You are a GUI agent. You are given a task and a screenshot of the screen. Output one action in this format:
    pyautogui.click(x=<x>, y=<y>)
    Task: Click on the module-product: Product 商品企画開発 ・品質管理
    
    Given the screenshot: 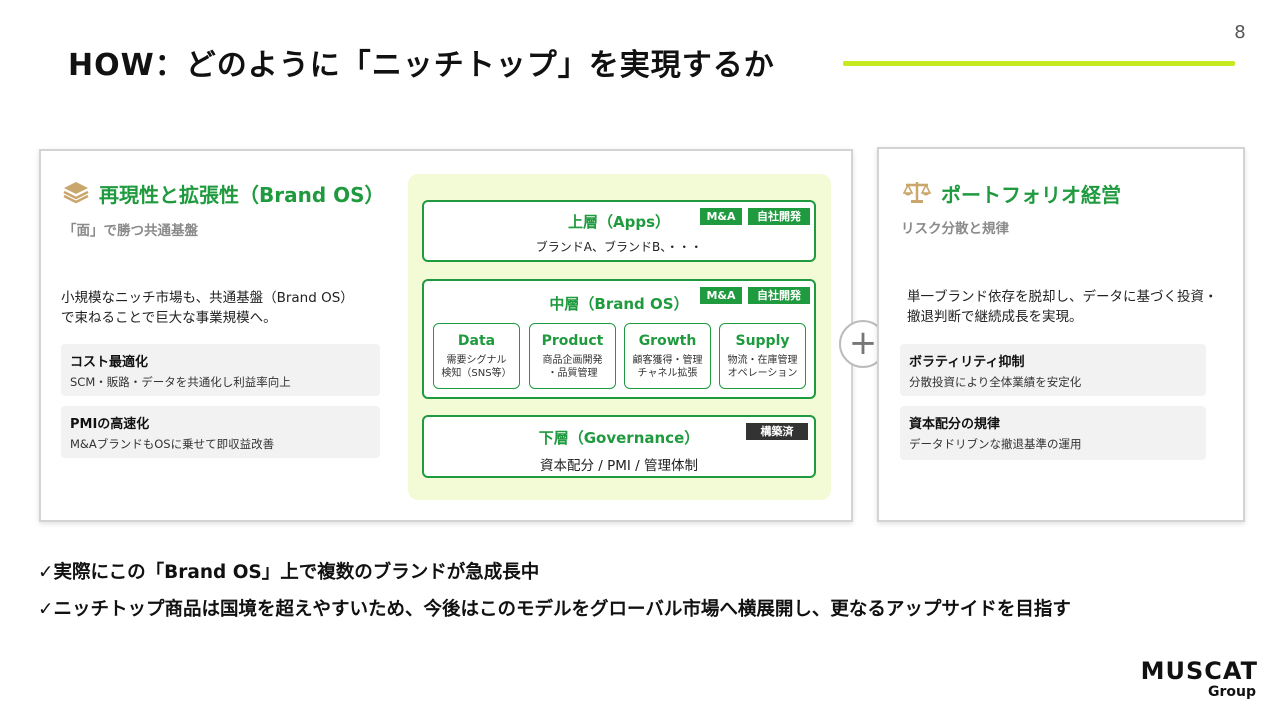 What is the action you would take?
    pyautogui.click(x=572, y=356)
    